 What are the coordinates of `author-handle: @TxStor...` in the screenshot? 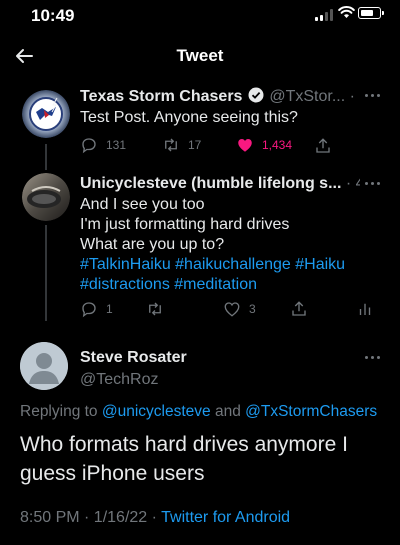 It's located at (307, 96).